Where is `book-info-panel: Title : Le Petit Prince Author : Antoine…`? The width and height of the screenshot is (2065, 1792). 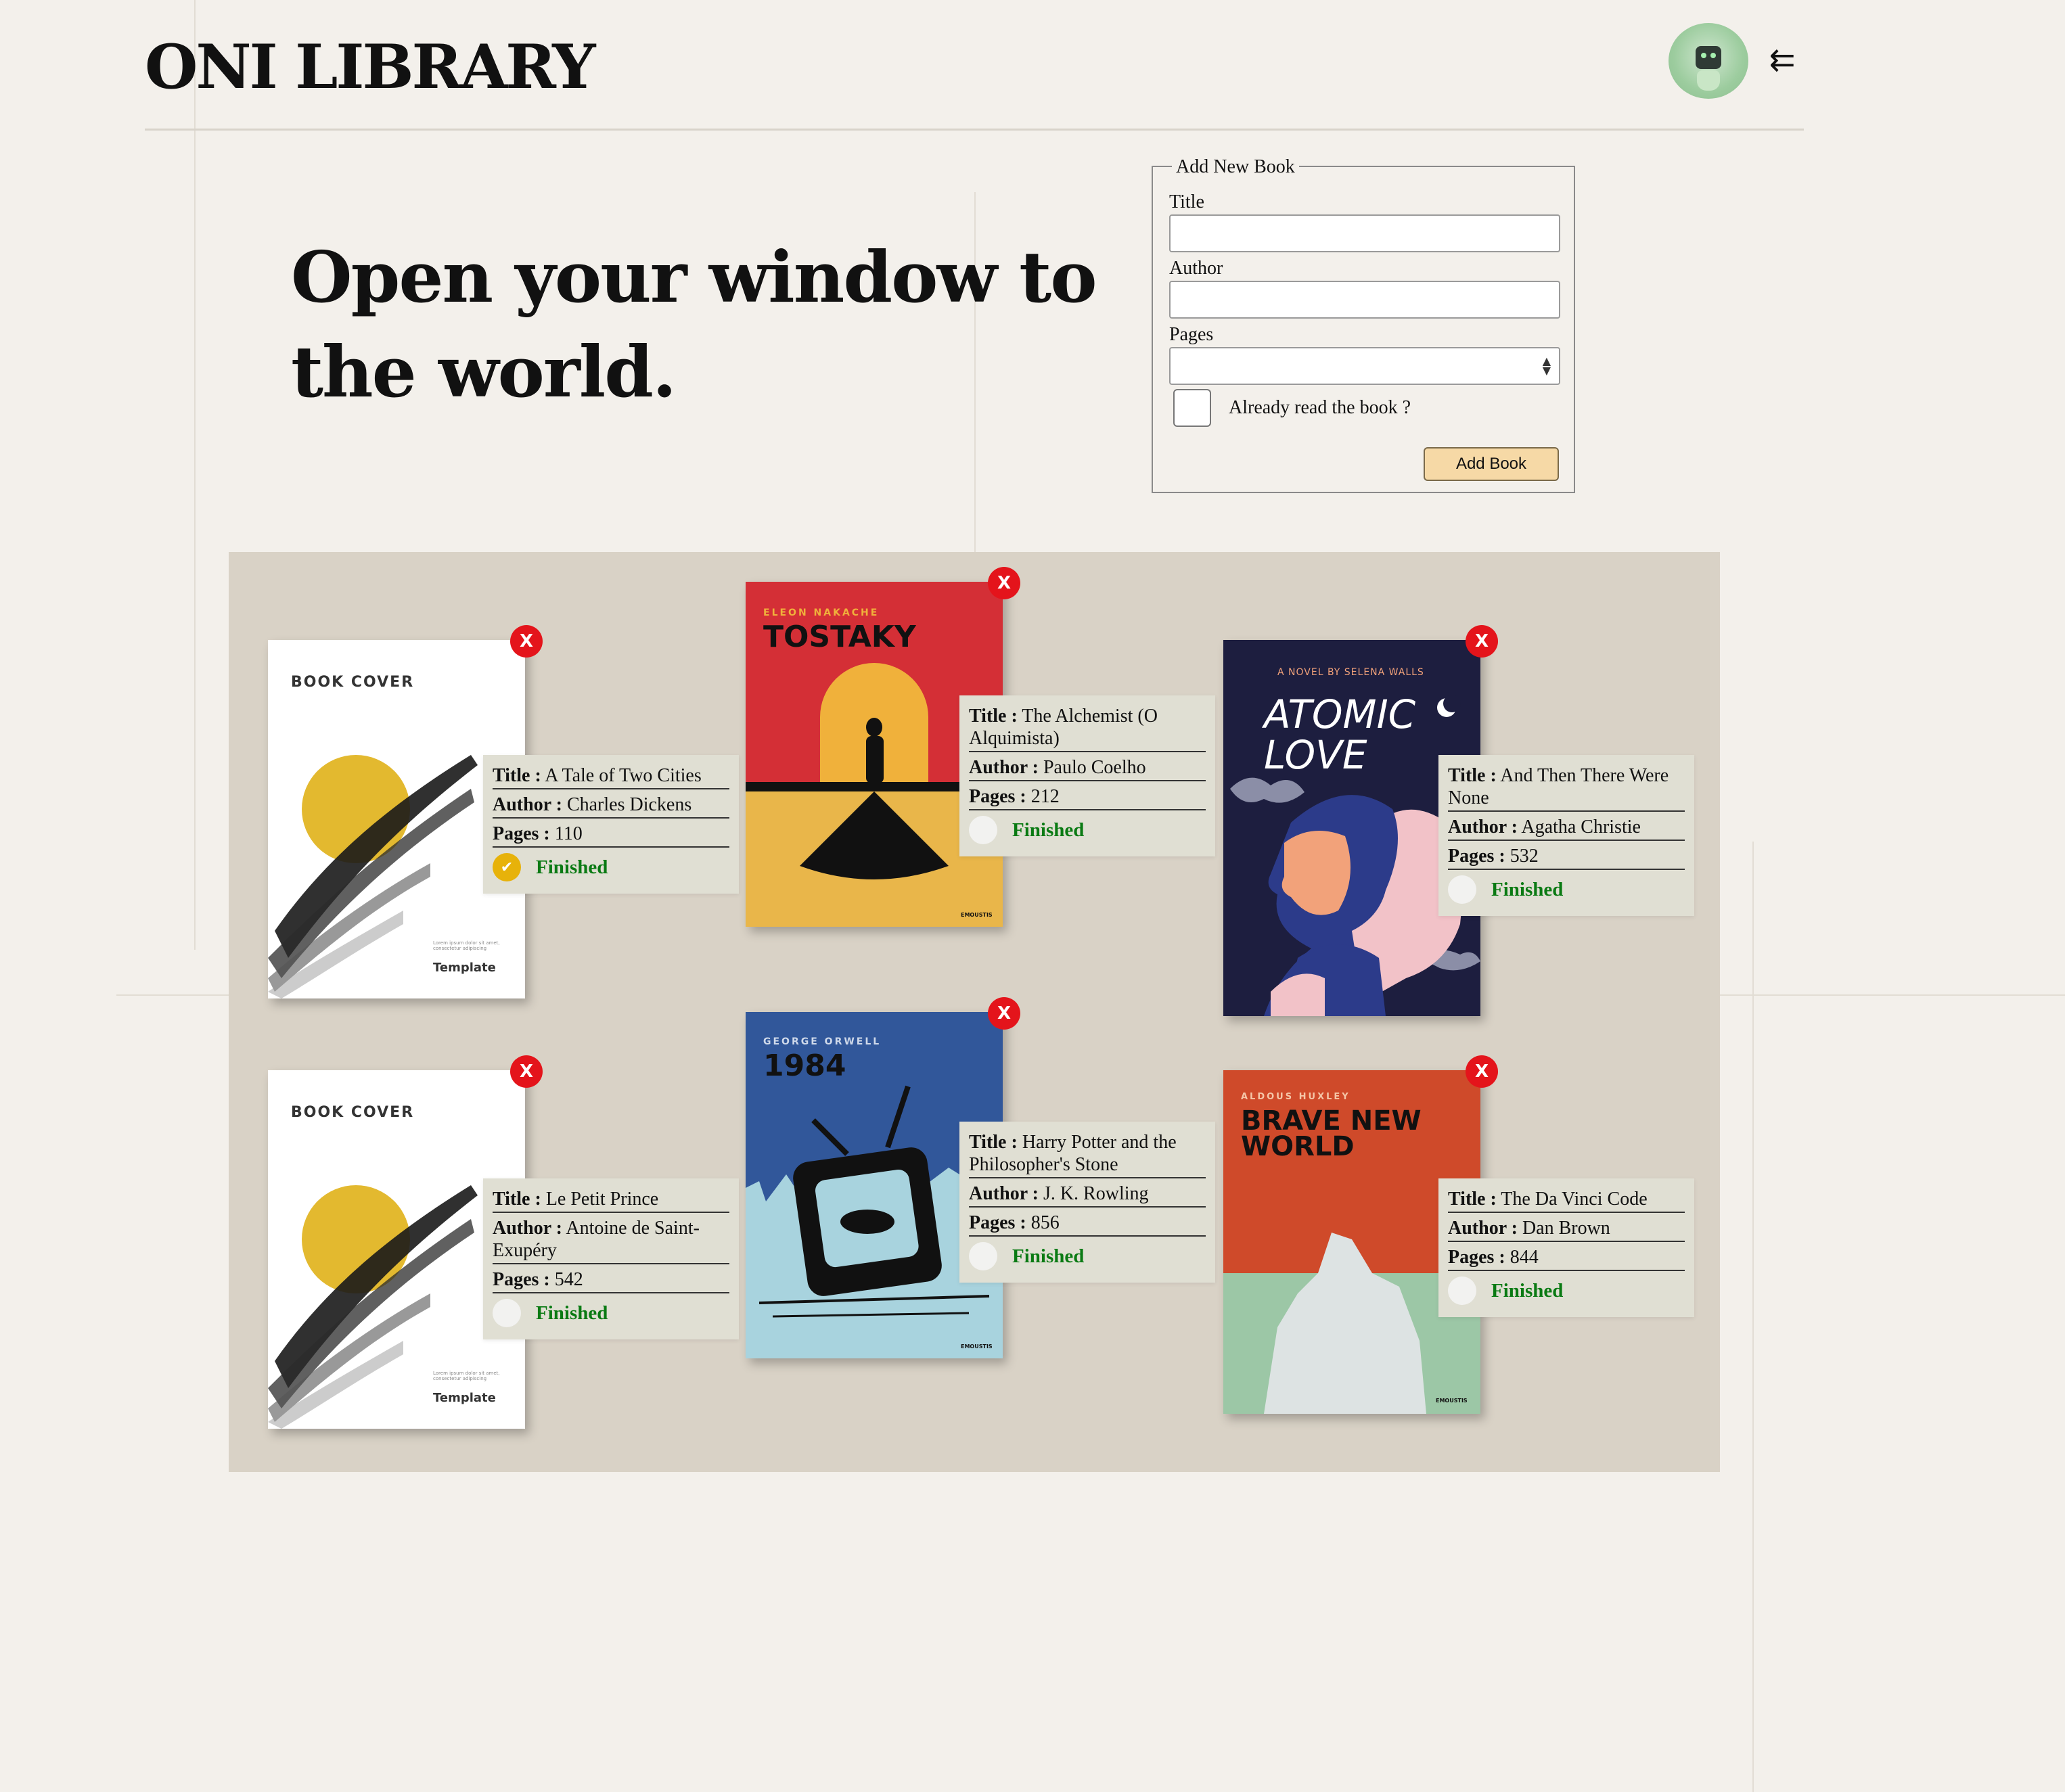 book-info-panel: Title : Le Petit Prince Author : Antoine… is located at coordinates (611, 1258).